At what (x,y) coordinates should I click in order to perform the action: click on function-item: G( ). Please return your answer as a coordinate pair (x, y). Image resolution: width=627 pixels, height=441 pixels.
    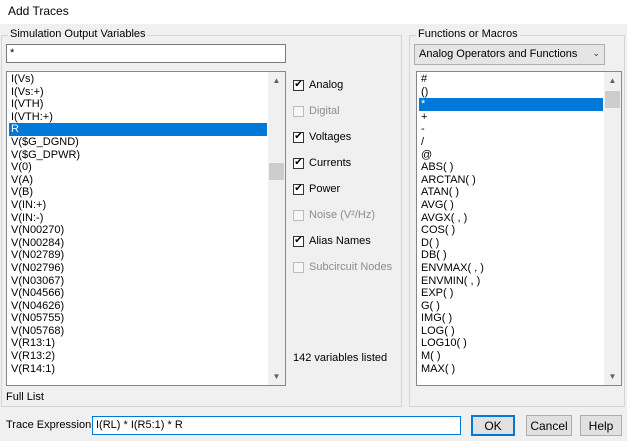
    Looking at the image, I should click on (511, 306).